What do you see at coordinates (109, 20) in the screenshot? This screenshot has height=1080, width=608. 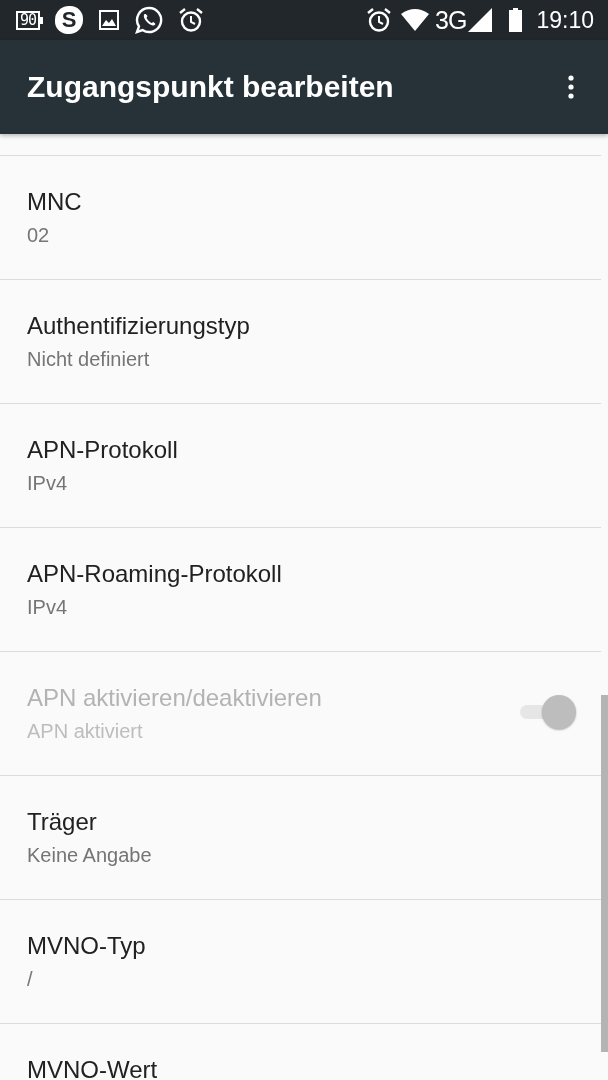 I see `image-icon` at bounding box center [109, 20].